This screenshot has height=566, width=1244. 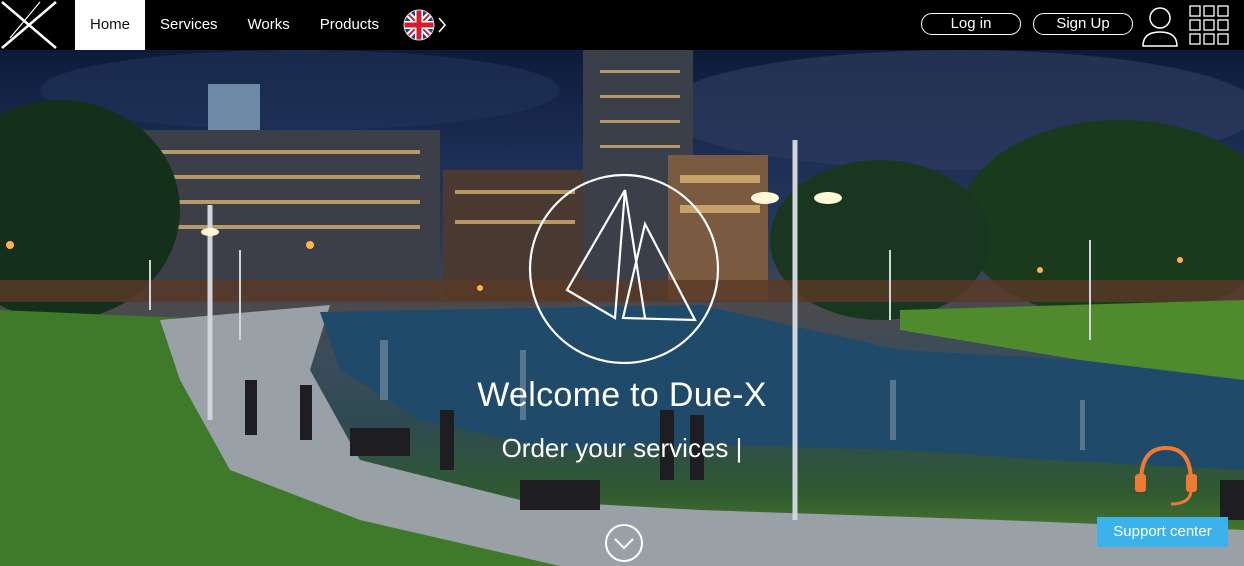 I want to click on nav-products: Products, so click(x=349, y=25).